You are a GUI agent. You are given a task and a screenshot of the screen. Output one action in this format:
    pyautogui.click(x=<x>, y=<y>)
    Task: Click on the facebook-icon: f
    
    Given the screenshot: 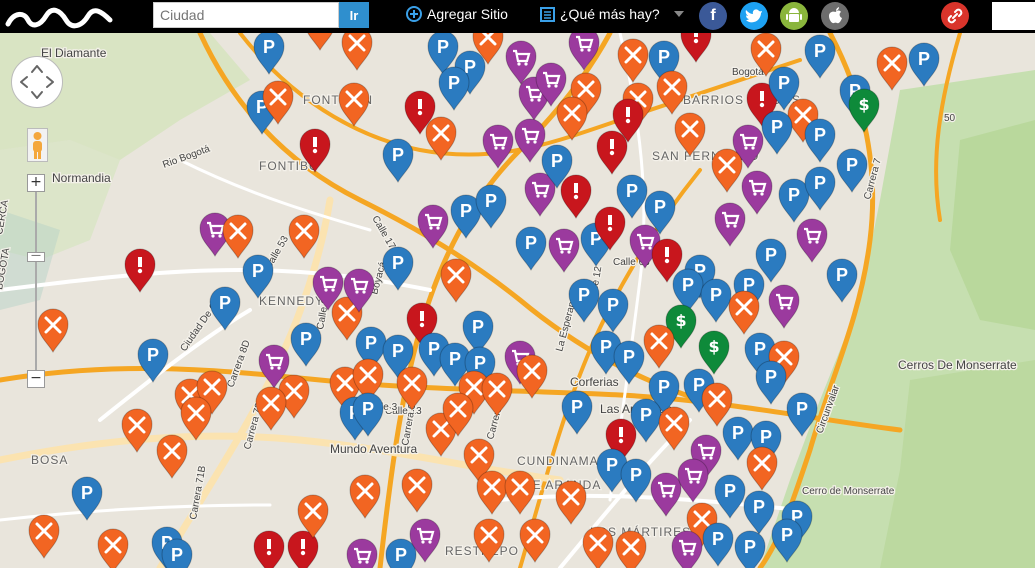 What is the action you would take?
    pyautogui.click(x=713, y=16)
    